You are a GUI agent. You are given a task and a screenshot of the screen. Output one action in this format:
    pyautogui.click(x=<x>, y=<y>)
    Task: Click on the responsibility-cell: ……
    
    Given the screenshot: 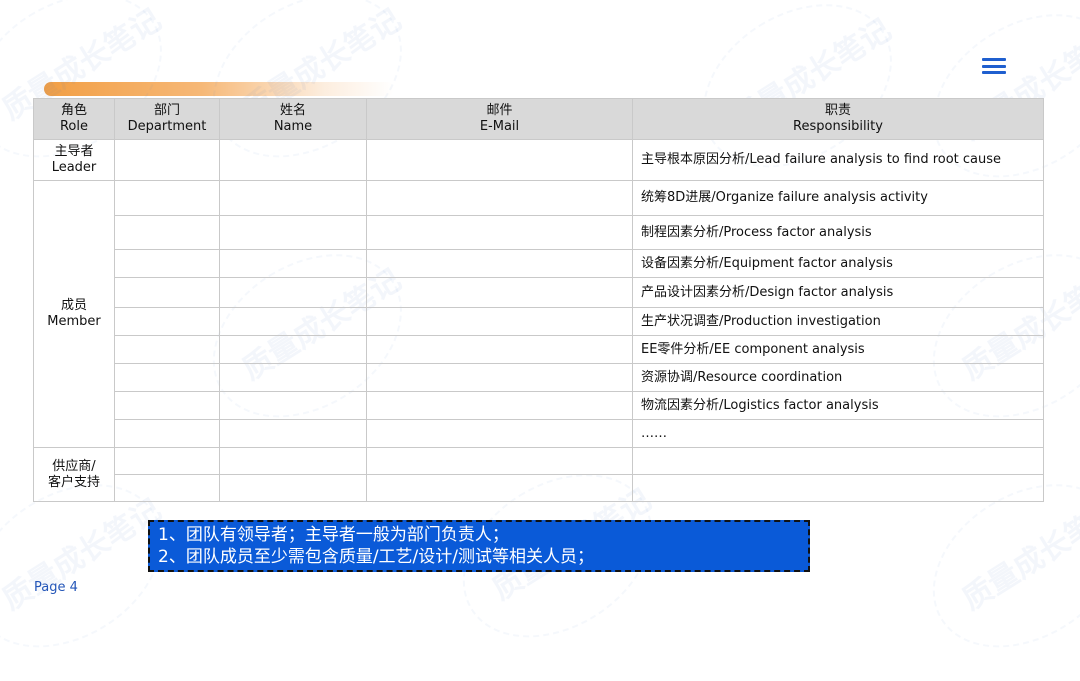 What is the action you would take?
    pyautogui.click(x=838, y=433)
    